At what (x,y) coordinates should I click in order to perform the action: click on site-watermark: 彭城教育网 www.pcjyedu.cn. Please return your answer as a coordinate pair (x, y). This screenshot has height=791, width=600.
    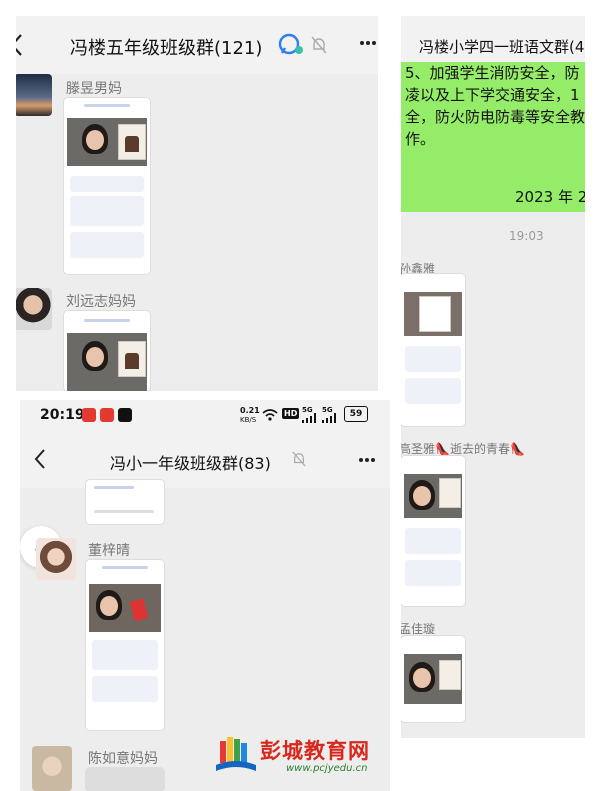
    Looking at the image, I should click on (302, 757).